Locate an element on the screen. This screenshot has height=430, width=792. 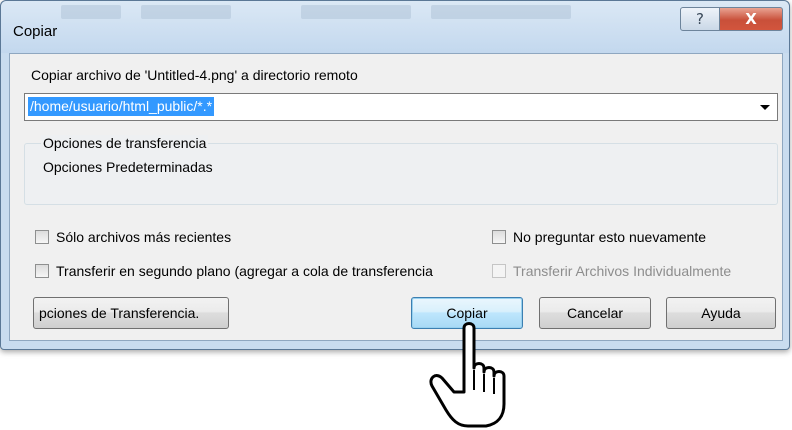
transfer-options-button-label: pciones de Transferencia. is located at coordinates (119, 313).